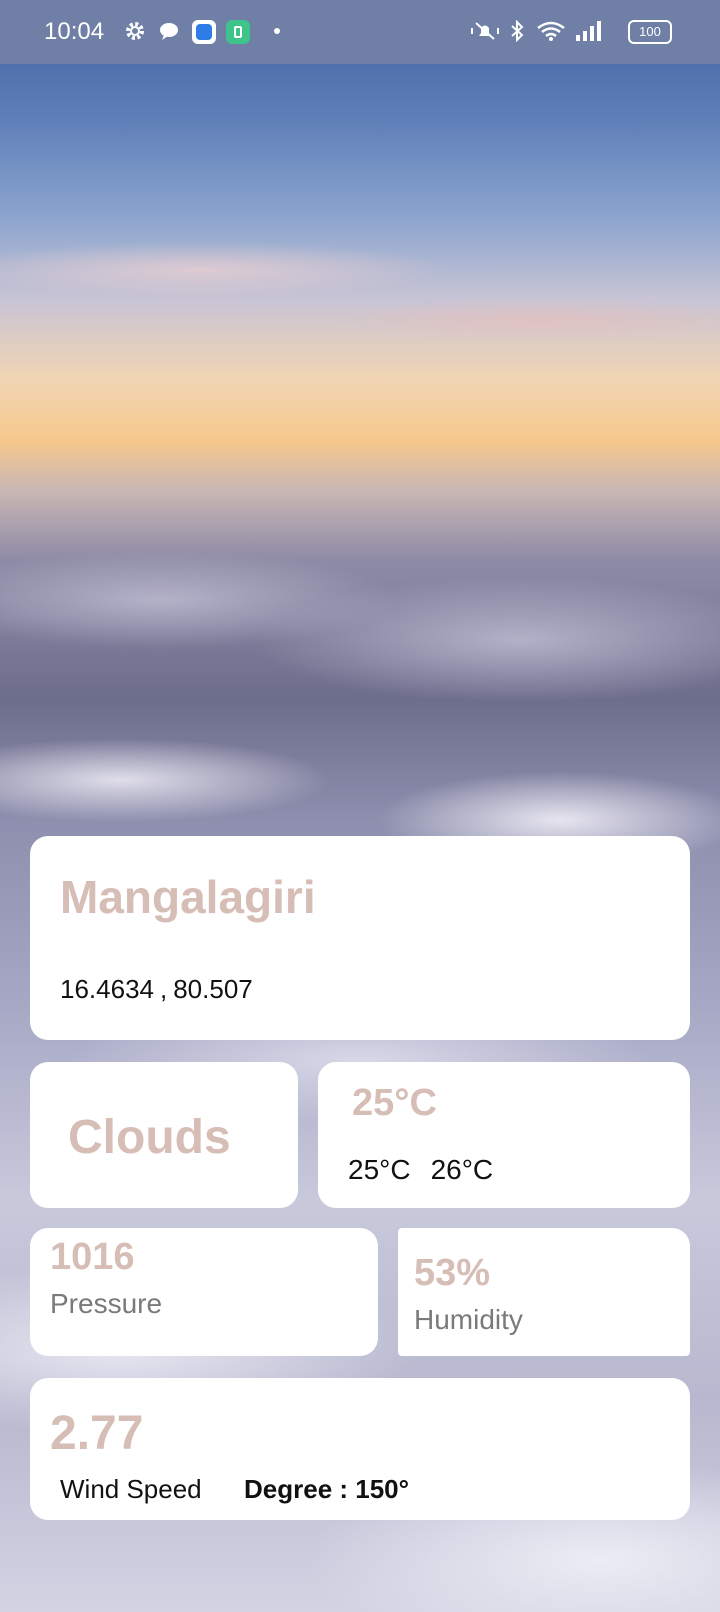  What do you see at coordinates (589, 31) in the screenshot?
I see `signal-icon` at bounding box center [589, 31].